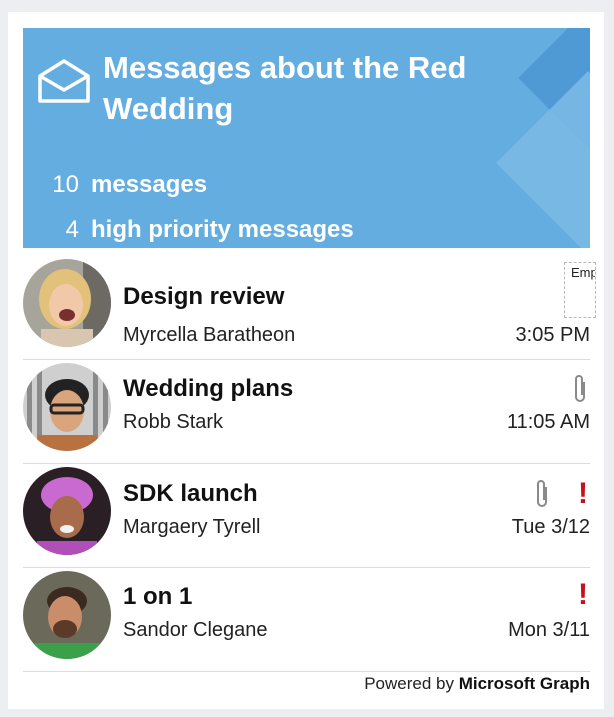 The image size is (614, 717). Describe the element at coordinates (306, 516) in the screenshot. I see `message-row: SDK launch Margaery Tyrell Tue 3/12 !` at that location.